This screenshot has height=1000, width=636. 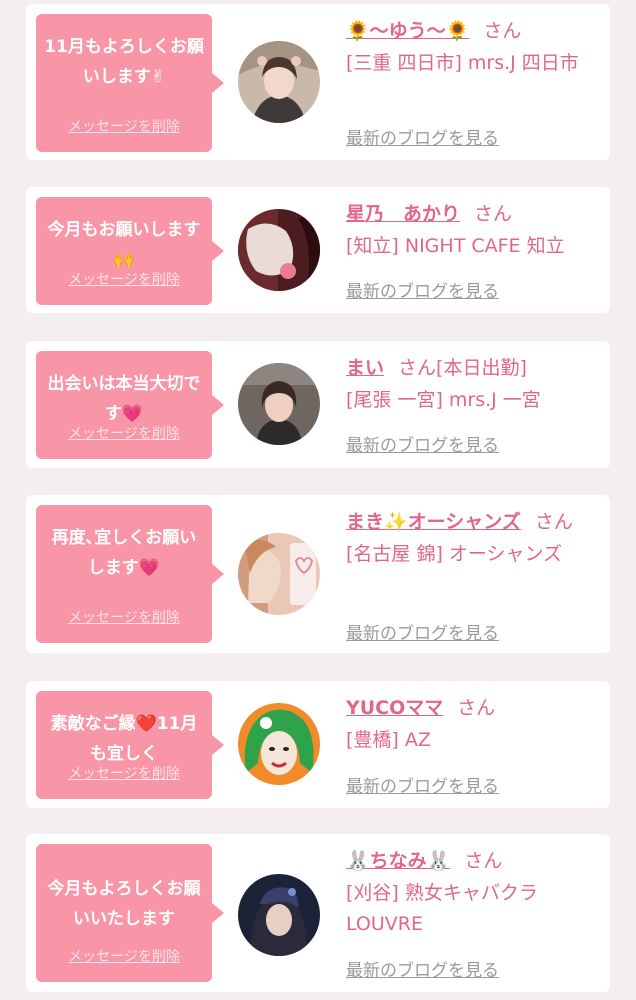 What do you see at coordinates (442, 908) in the screenshot?
I see `shop-text: [刈谷] 熟女キャバクラ LOUVRE` at bounding box center [442, 908].